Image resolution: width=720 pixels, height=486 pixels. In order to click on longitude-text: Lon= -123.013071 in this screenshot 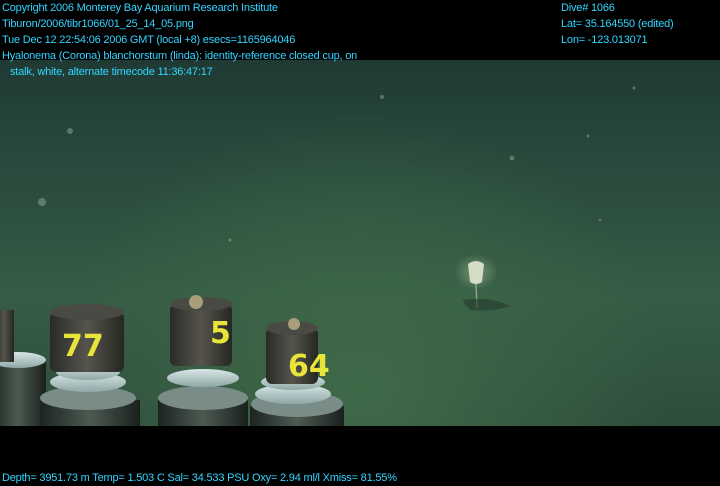, I will do `click(604, 40)`.